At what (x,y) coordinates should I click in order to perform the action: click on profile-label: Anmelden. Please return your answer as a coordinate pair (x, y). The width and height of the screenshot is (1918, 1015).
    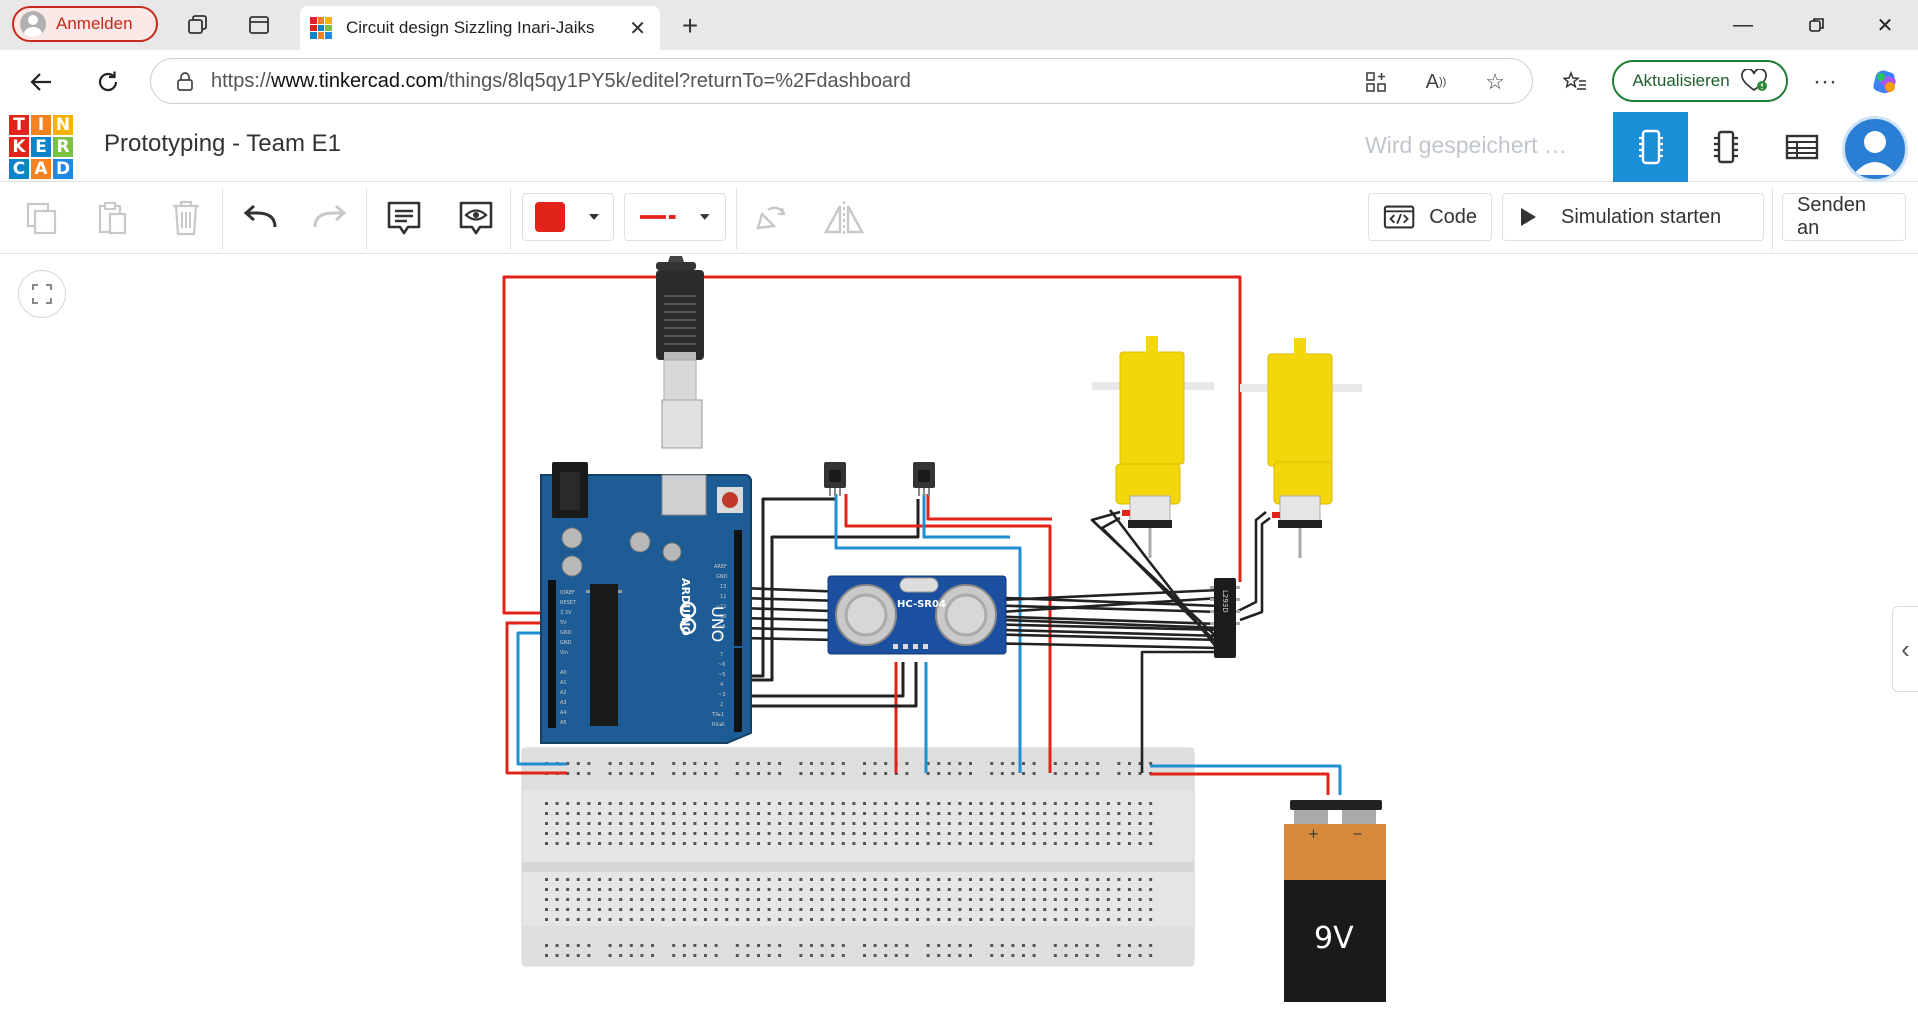
    Looking at the image, I should click on (94, 23).